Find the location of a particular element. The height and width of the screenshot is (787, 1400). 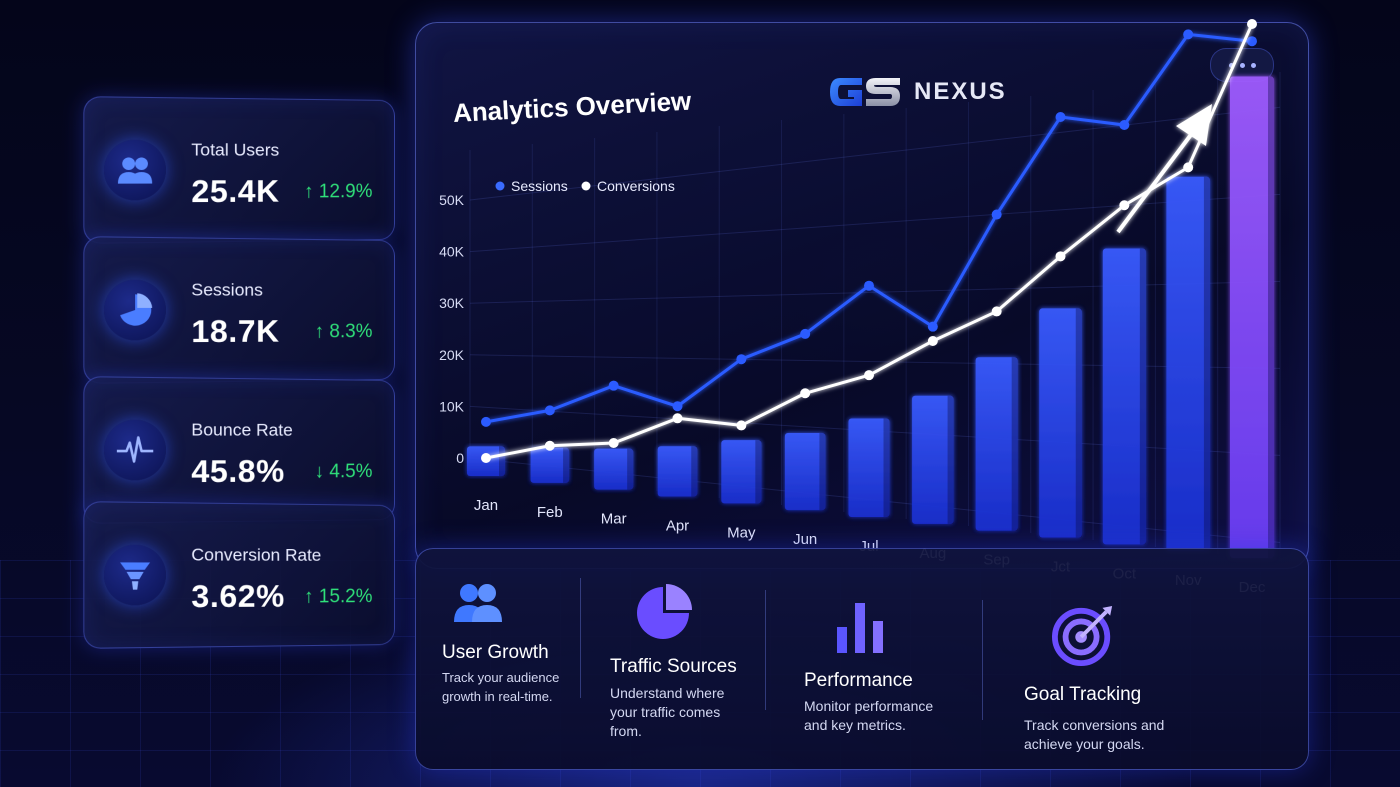

x-tick-label: Jan is located at coordinates (486, 505).